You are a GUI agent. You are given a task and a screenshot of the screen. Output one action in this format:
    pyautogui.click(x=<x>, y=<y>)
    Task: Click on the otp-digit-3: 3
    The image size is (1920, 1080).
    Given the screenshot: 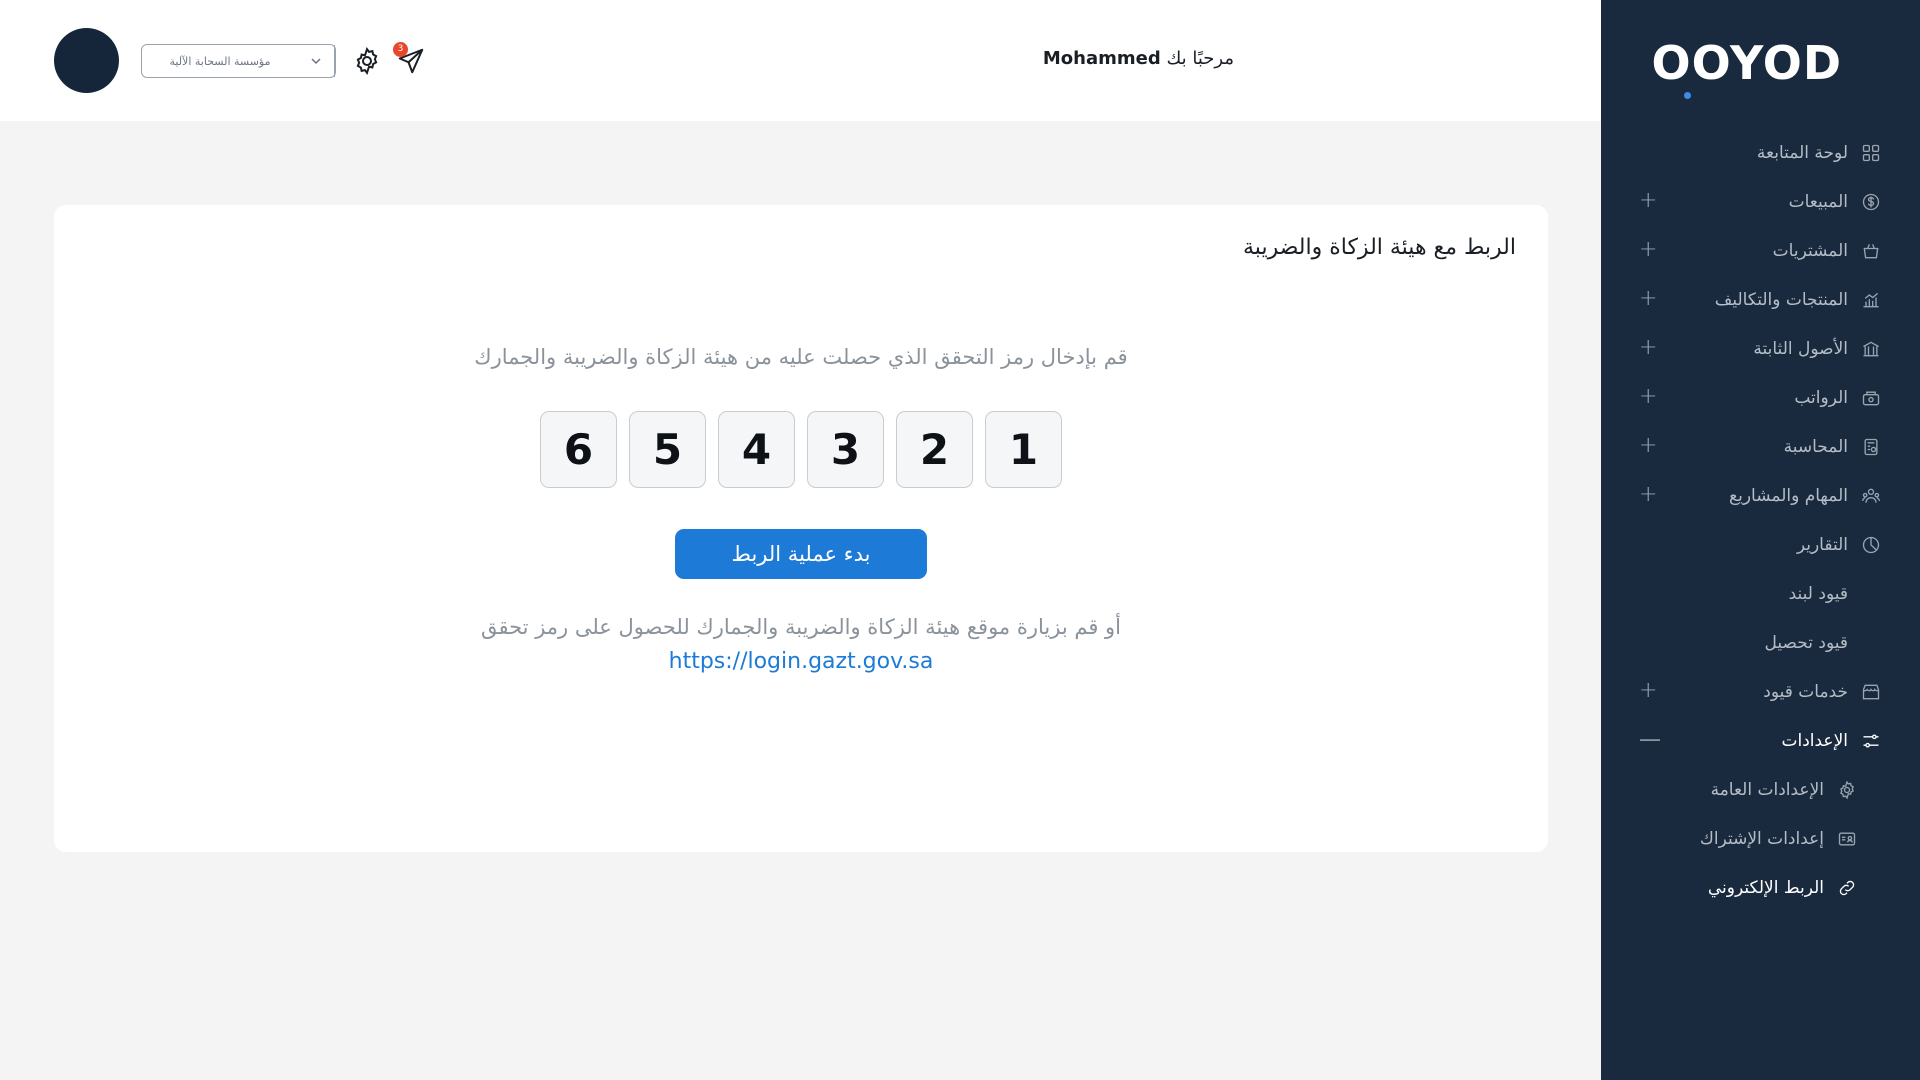 What is the action you would take?
    pyautogui.click(x=845, y=449)
    